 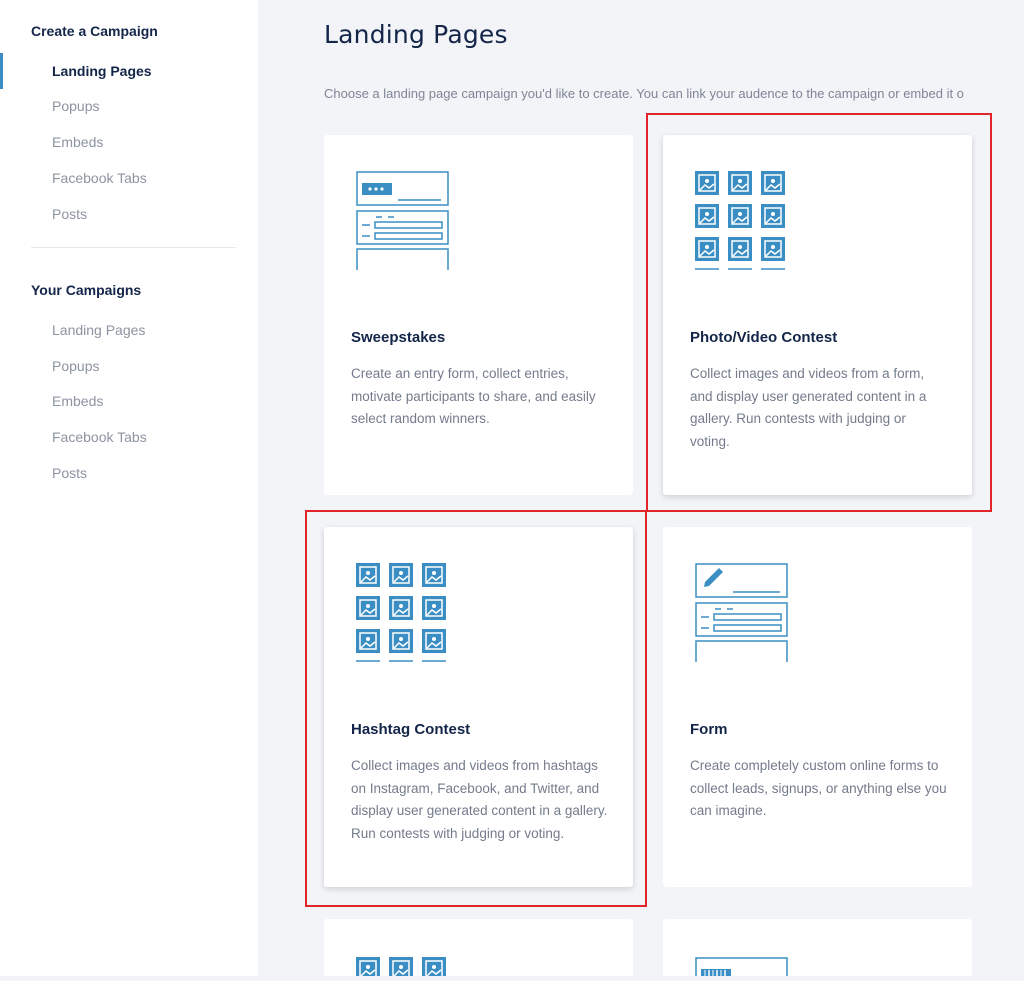 What do you see at coordinates (411, 729) in the screenshot?
I see `card-title: Hashtag Contest` at bounding box center [411, 729].